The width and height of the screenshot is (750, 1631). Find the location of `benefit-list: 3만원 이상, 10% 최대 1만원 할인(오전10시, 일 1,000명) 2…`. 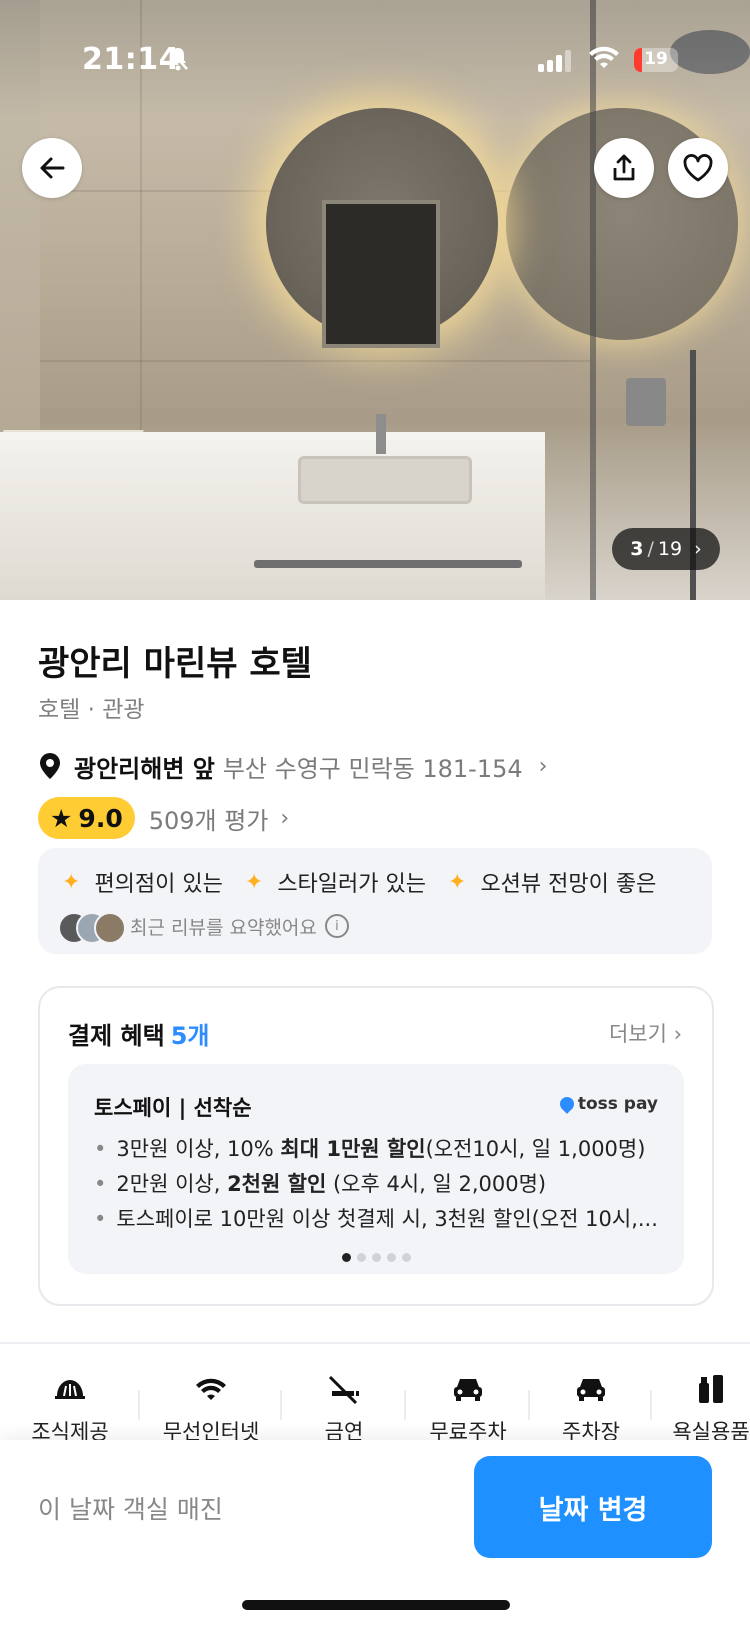

benefit-list: 3만원 이상, 10% 최대 1만원 할인(오전10시, 일 1,000명) 2… is located at coordinates (379, 1184).